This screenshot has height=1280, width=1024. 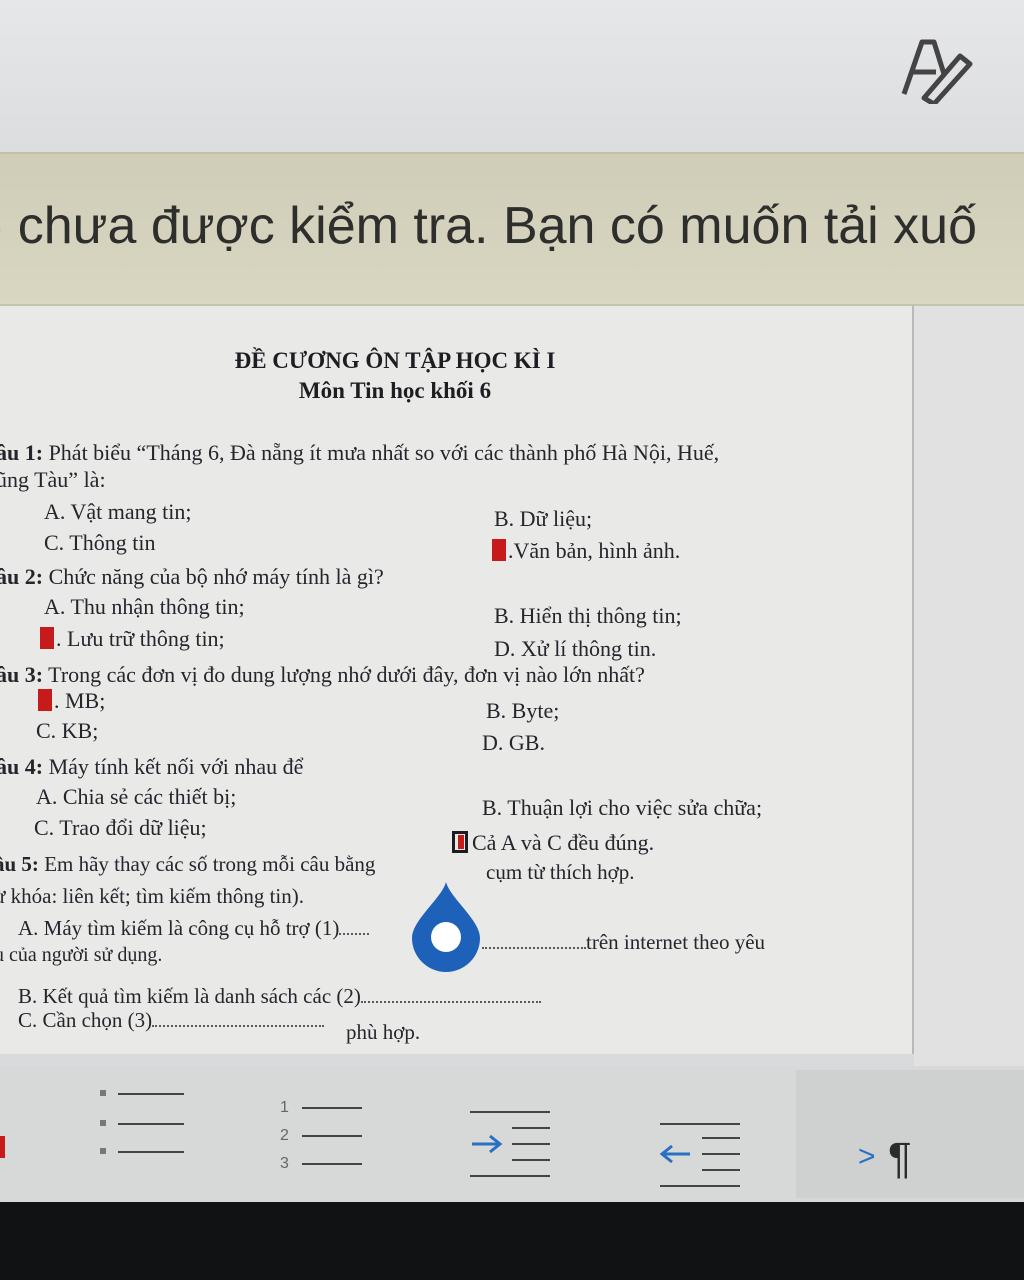 What do you see at coordinates (100, 542) in the screenshot?
I see `q1-option-c: C. Thông tin` at bounding box center [100, 542].